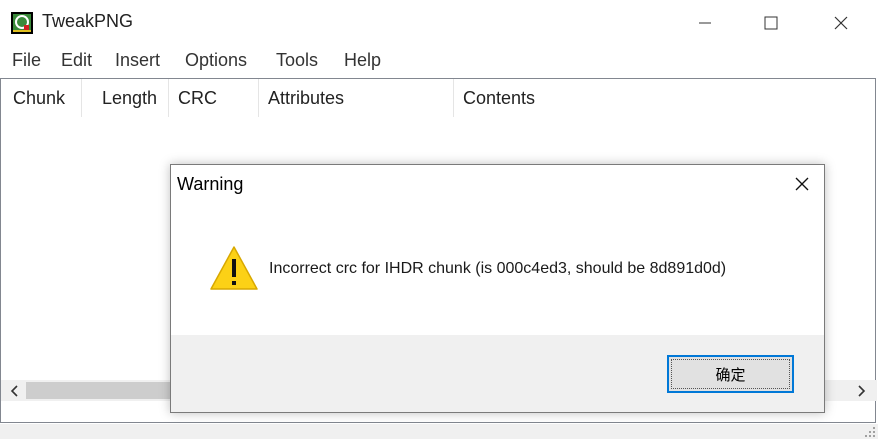  I want to click on scroll-left-button, so click(15, 390).